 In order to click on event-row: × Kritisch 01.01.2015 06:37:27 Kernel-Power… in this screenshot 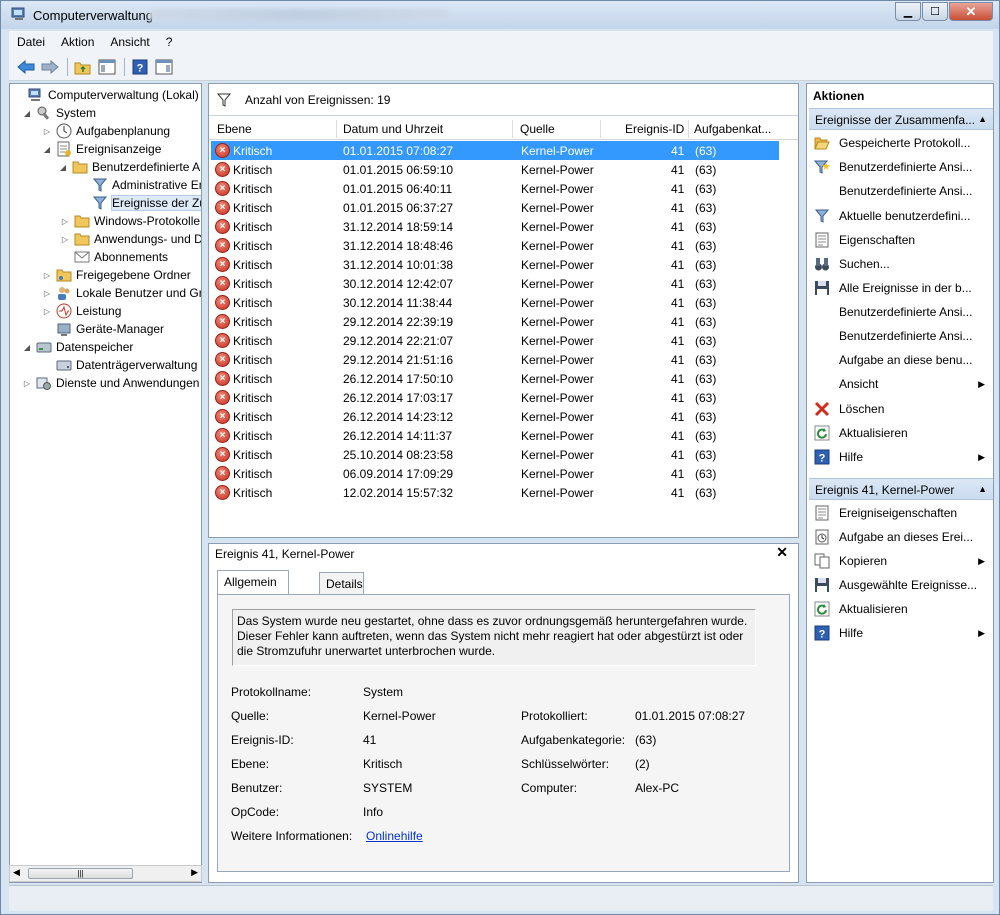, I will do `click(495, 207)`.